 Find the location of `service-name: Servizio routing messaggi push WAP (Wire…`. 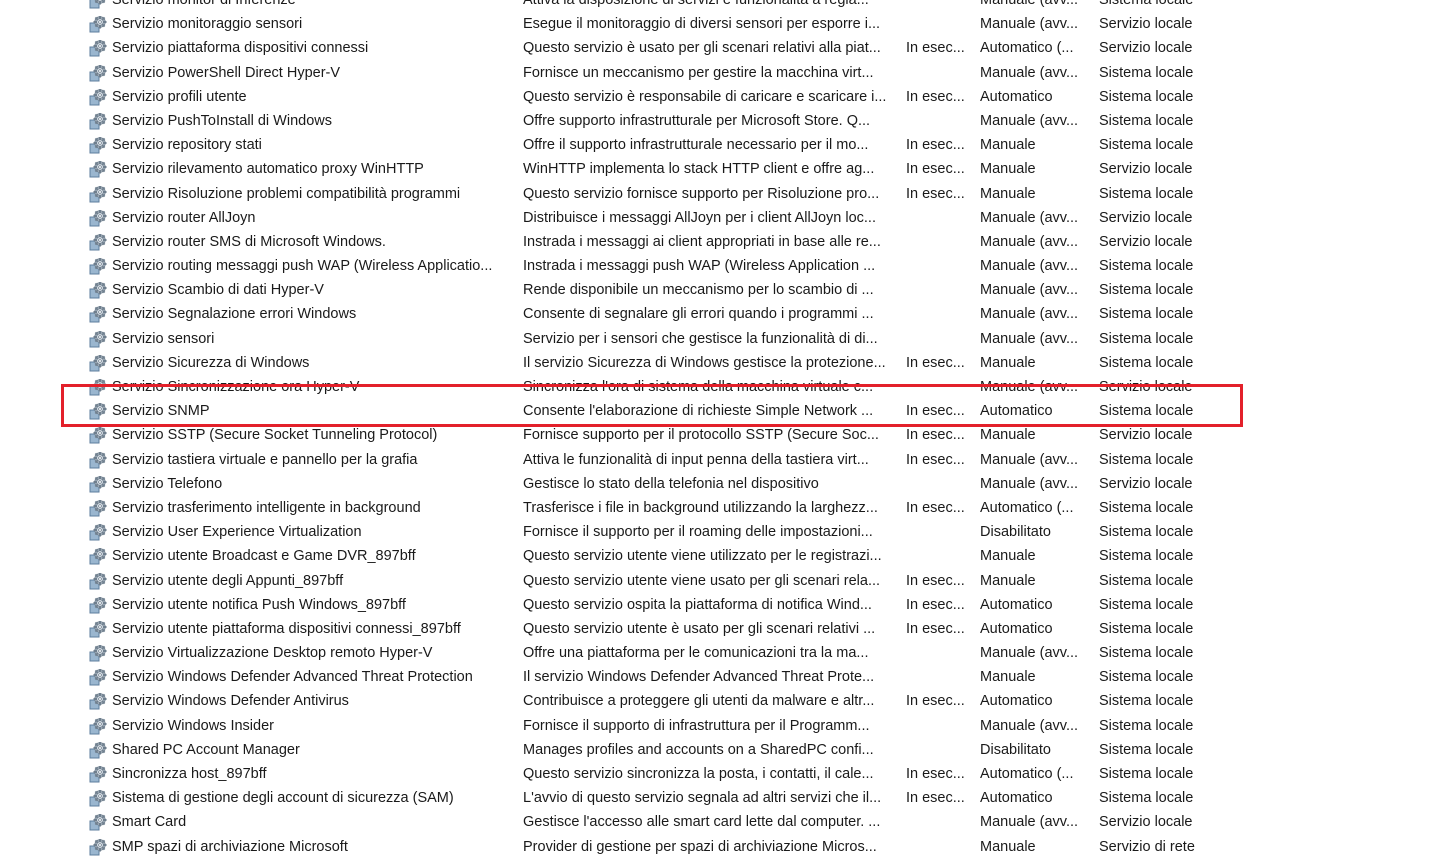

service-name: Servizio routing messaggi push WAP (Wire… is located at coordinates (302, 266).